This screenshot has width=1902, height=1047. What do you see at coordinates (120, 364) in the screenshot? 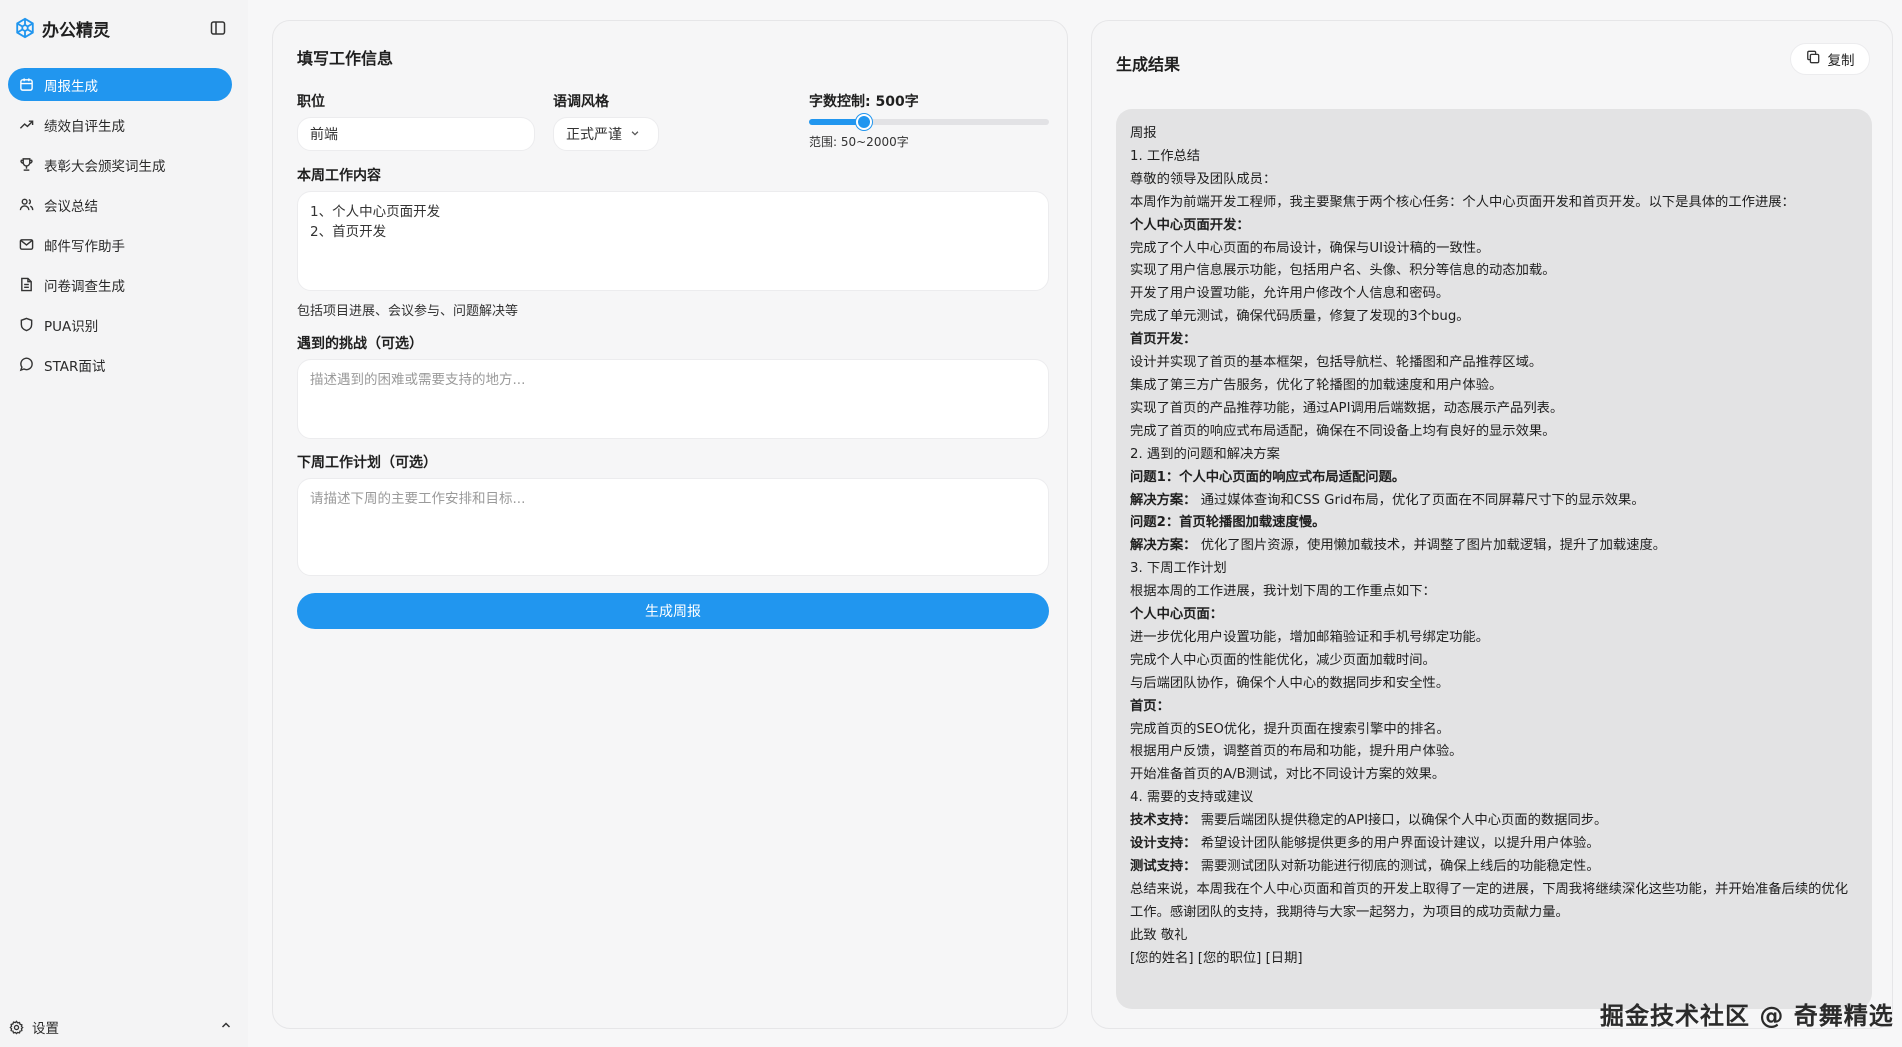
I see `sidebar-item-star-interview: STAR面试` at bounding box center [120, 364].